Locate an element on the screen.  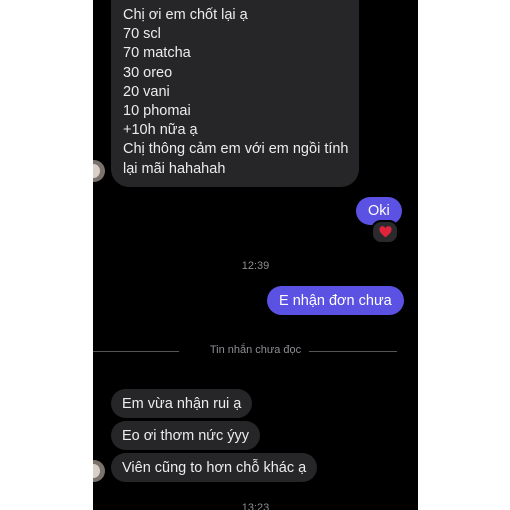
message-bubble: Eo ơi thơm nức ýyy is located at coordinates (186, 435).